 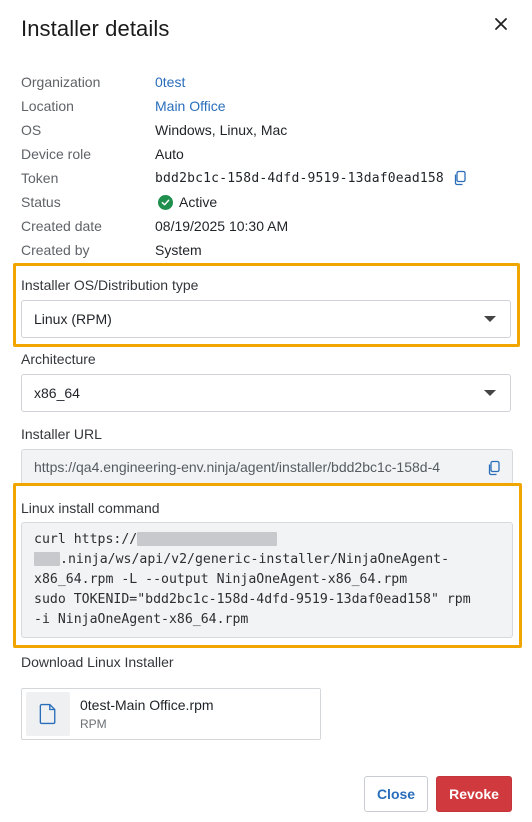 I want to click on installer-os-select: Linux (RPM), so click(x=266, y=319).